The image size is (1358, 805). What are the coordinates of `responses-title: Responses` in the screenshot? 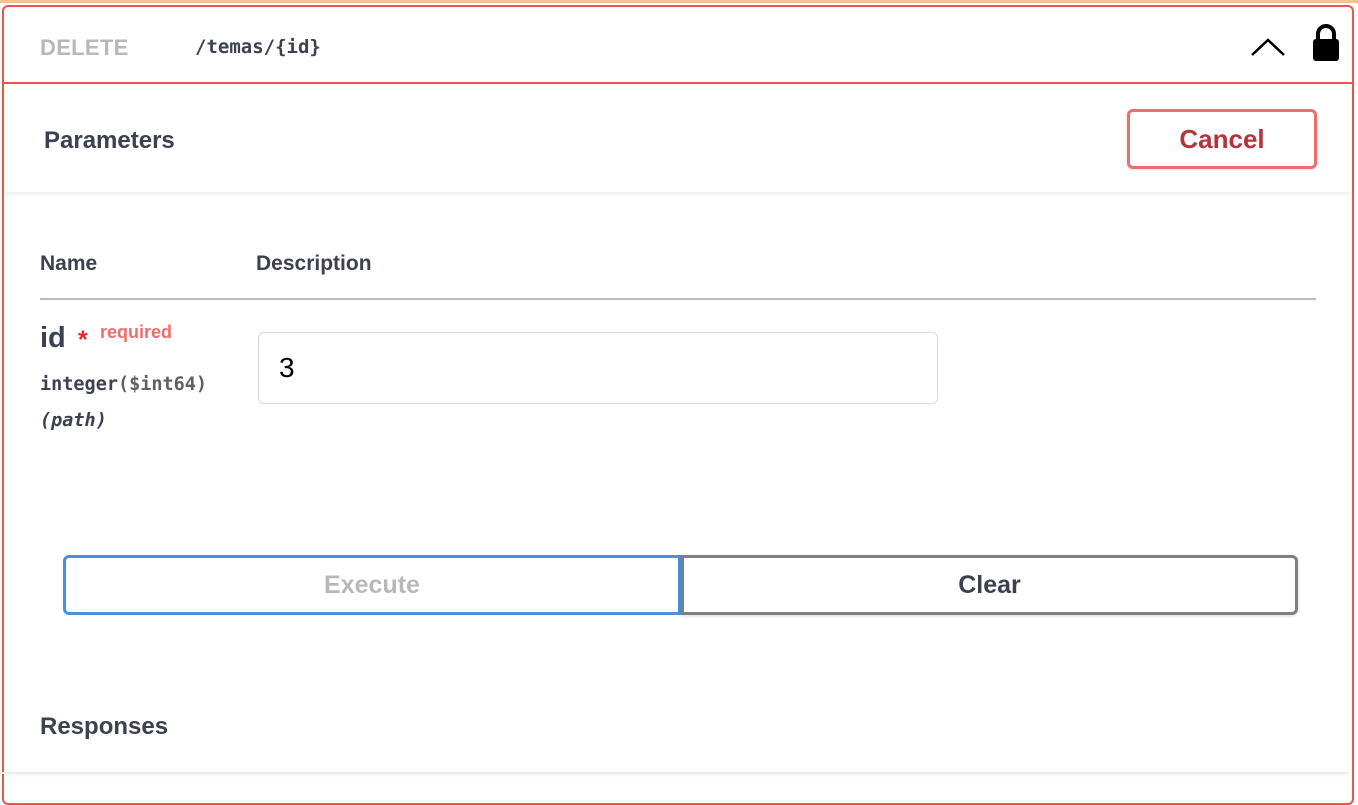 It's located at (104, 726).